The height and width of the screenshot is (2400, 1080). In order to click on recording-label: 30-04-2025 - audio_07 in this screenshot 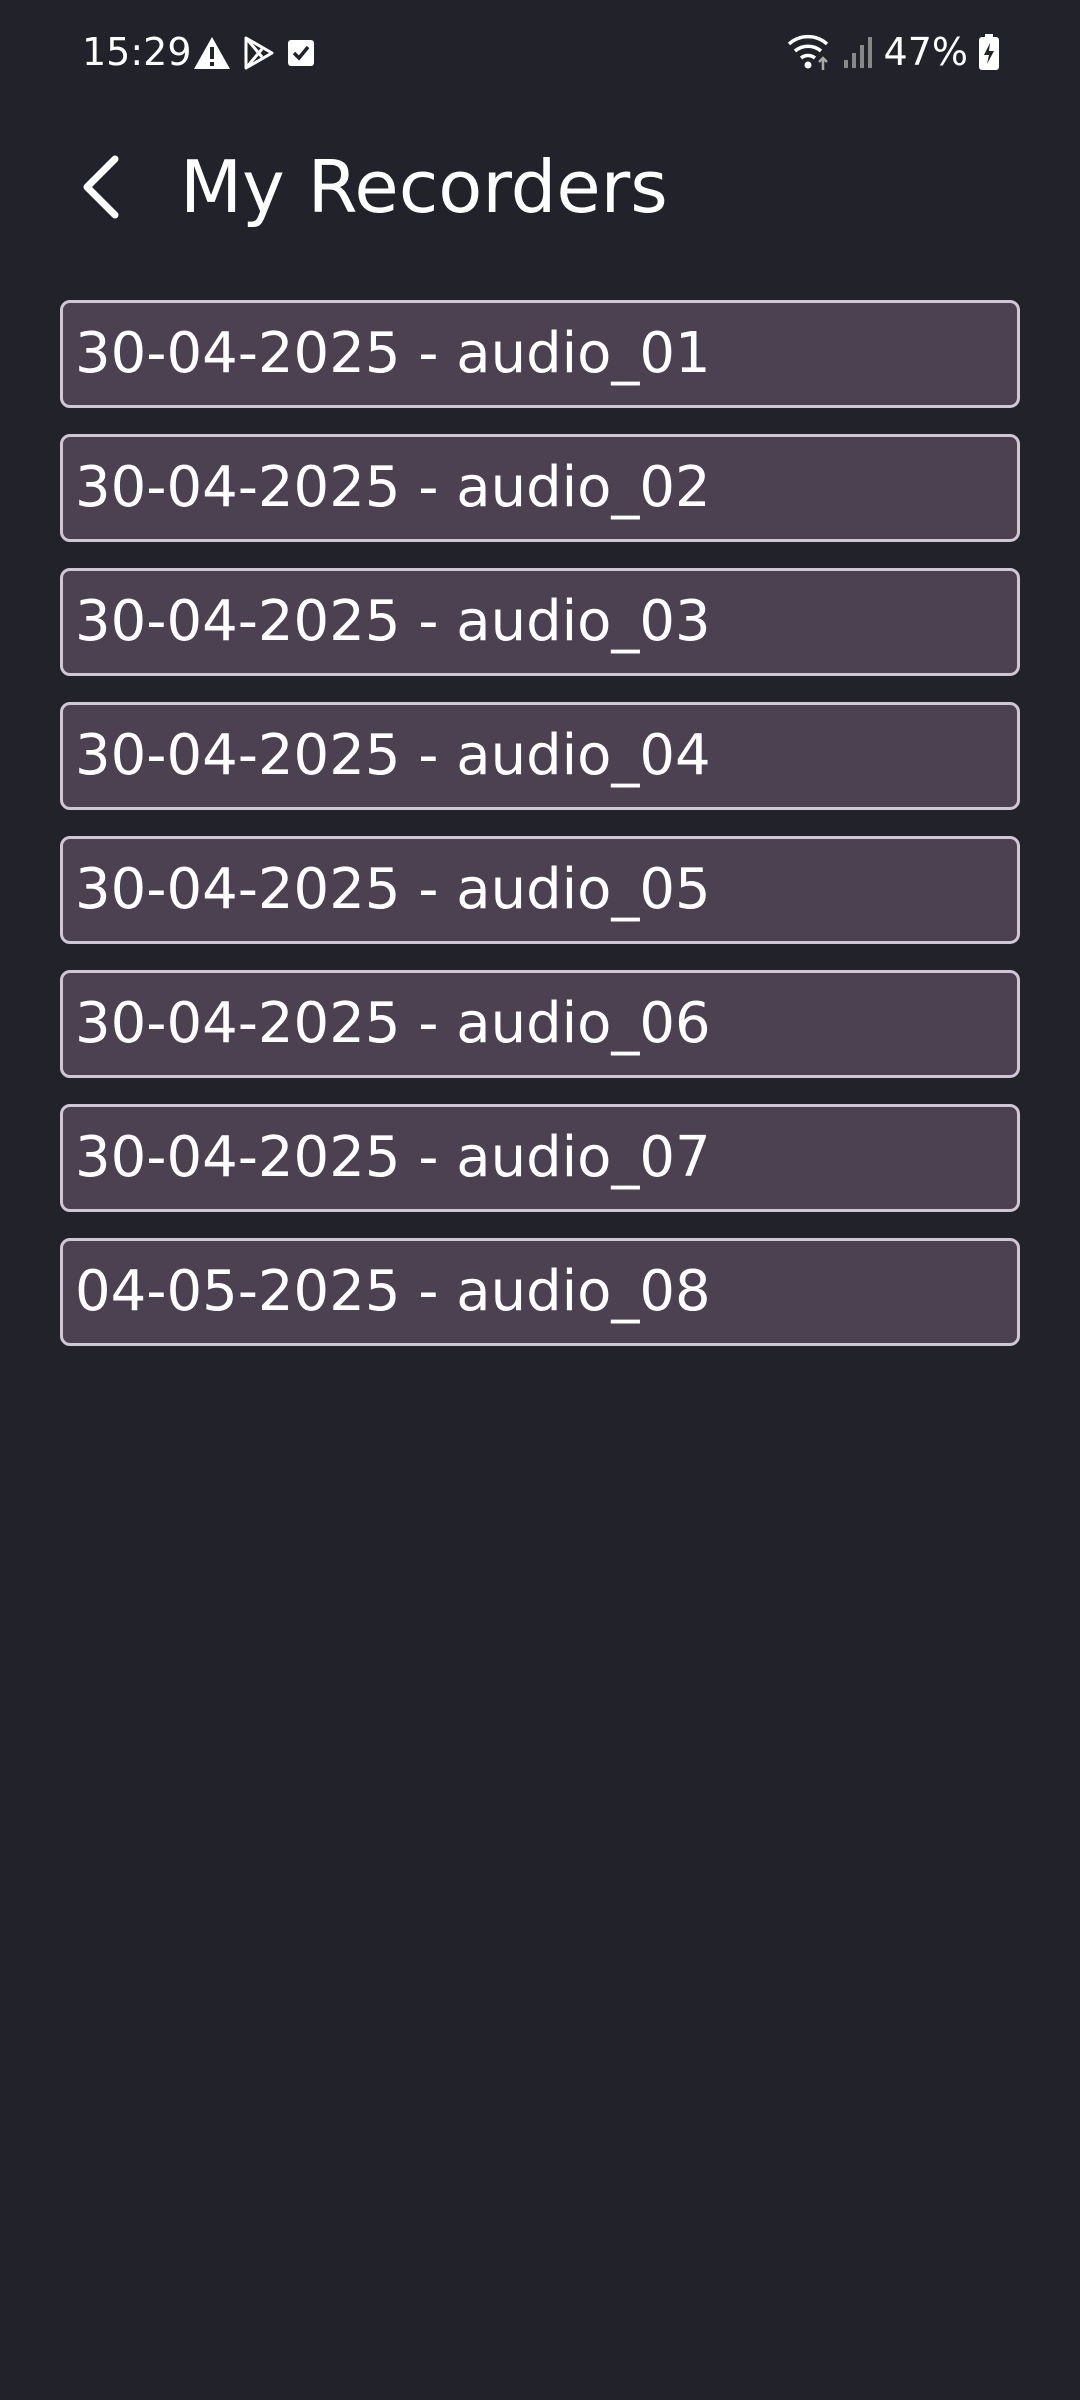, I will do `click(393, 1157)`.